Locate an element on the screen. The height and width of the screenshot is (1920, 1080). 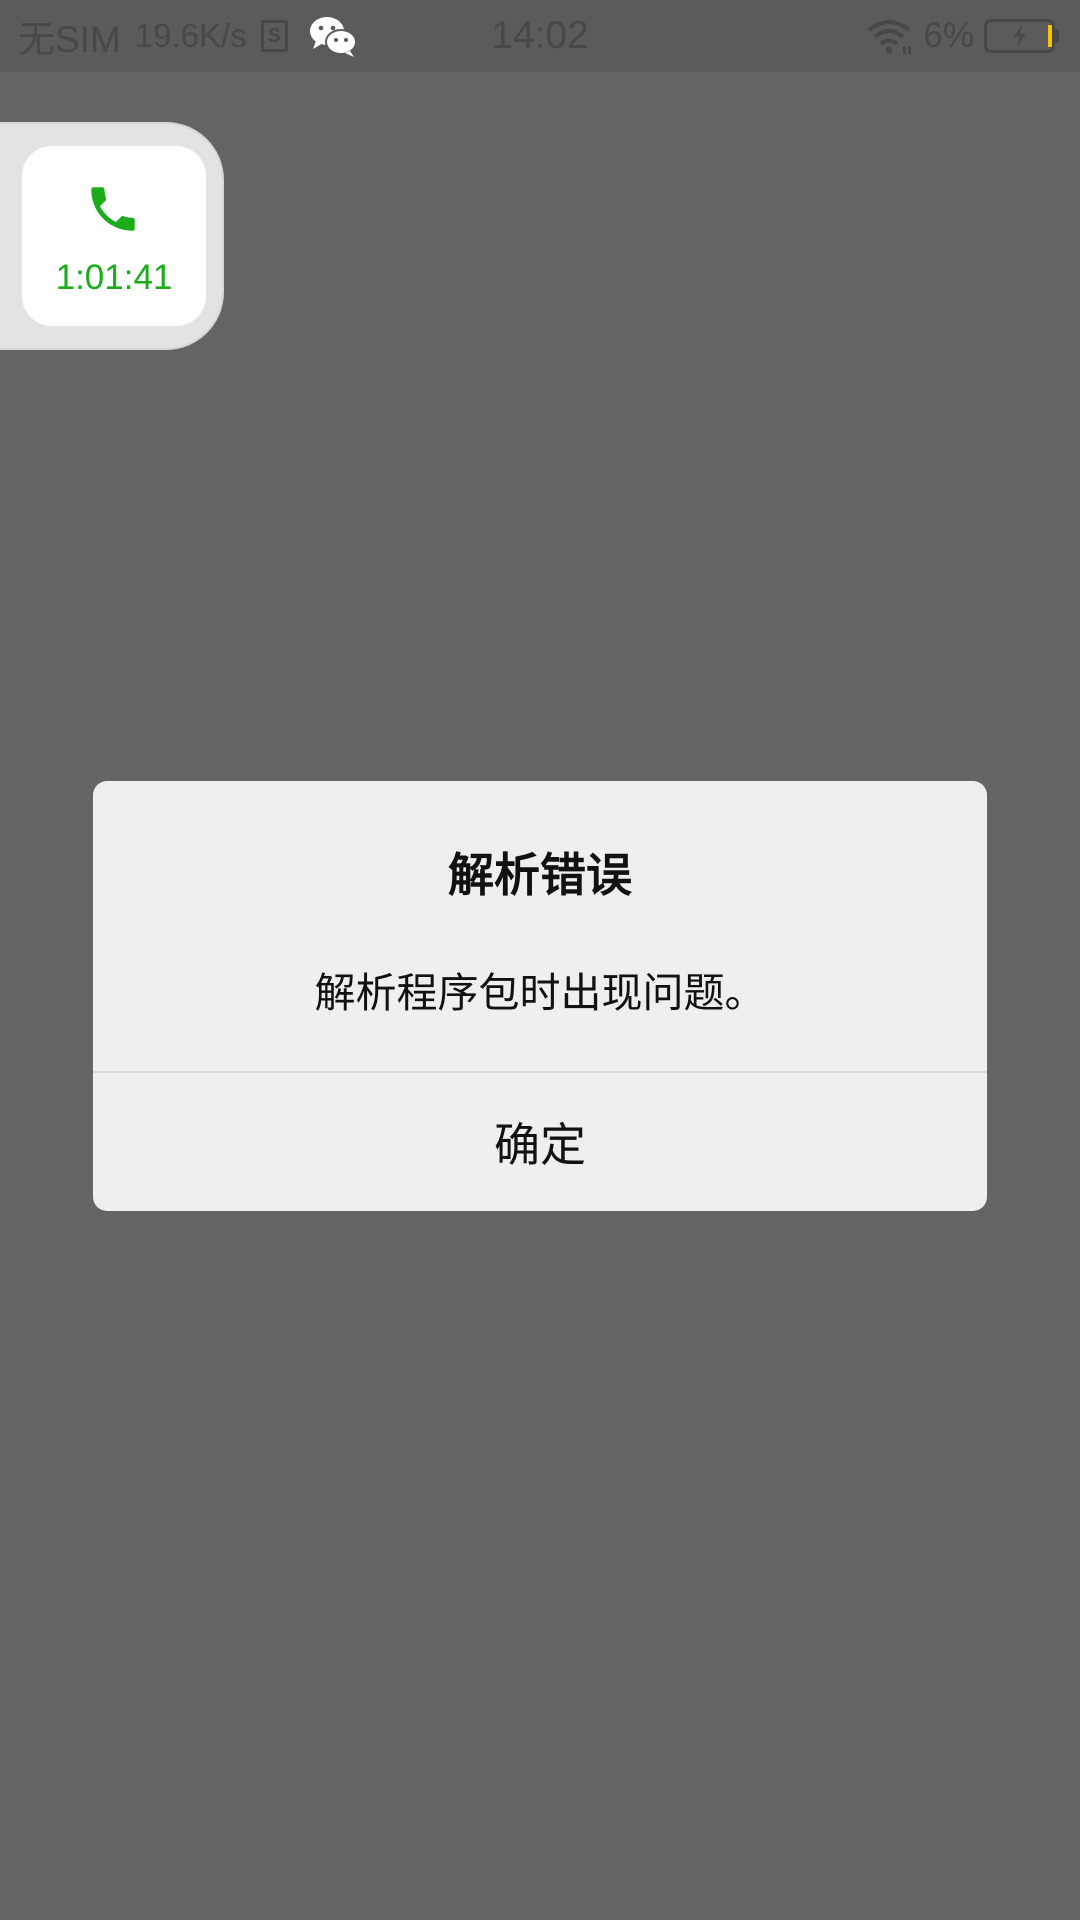
battery-charging-icon is located at coordinates (1021, 36).